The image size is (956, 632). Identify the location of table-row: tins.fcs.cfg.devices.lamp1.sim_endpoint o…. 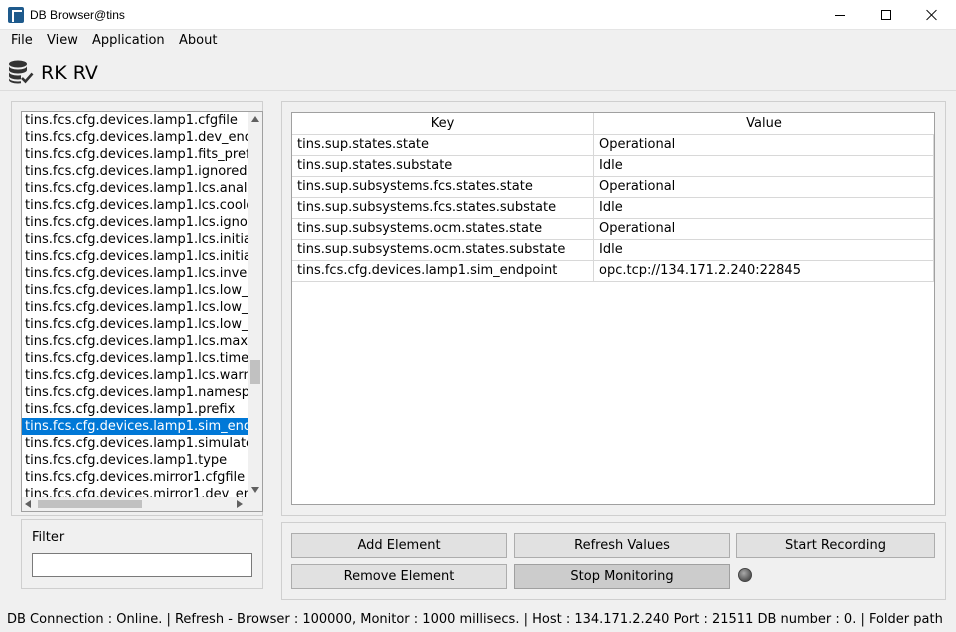
(613, 271).